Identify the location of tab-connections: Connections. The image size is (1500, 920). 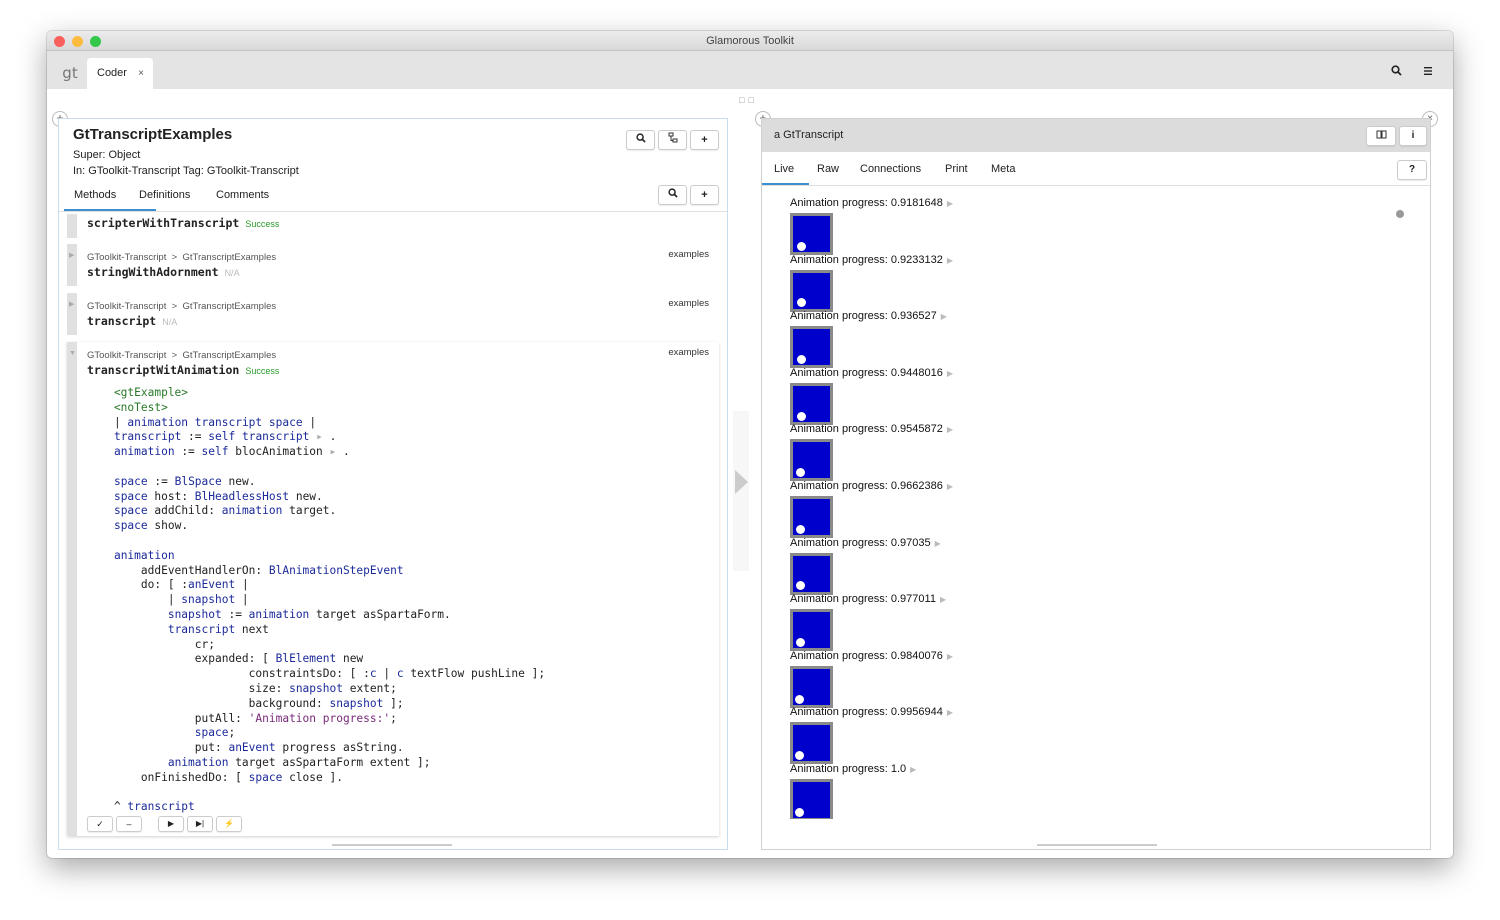
(890, 169).